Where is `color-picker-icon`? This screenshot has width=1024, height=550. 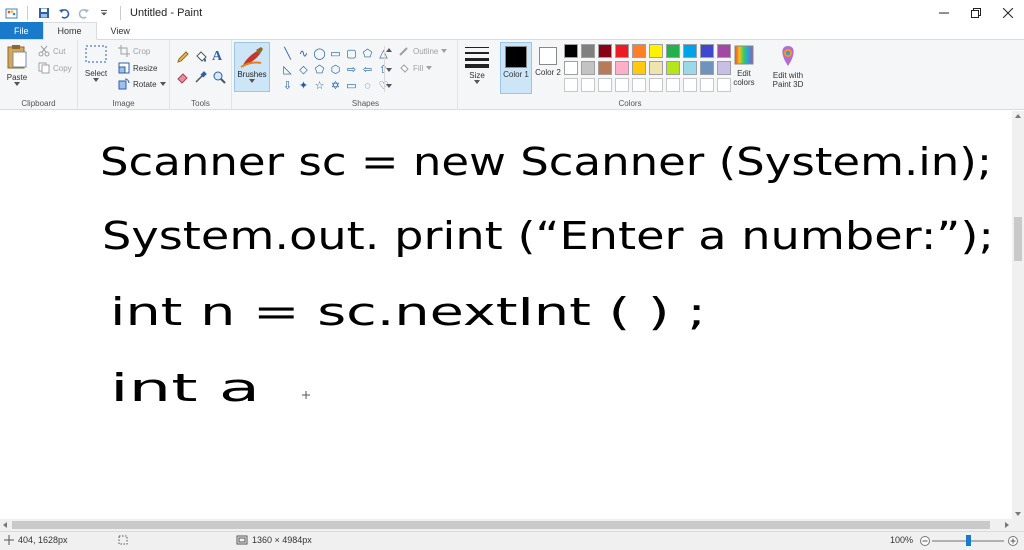
color-picker-icon is located at coordinates (201, 78).